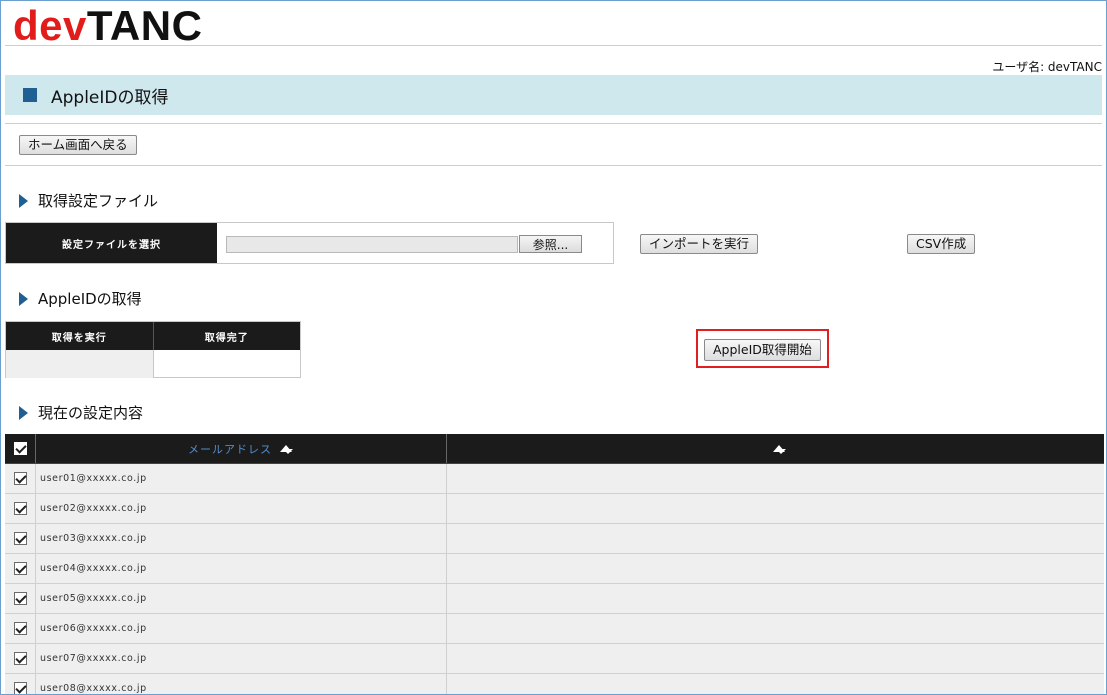 This screenshot has width=1107, height=695. I want to click on section-apple-id: AppleIDの取得, so click(80, 298).